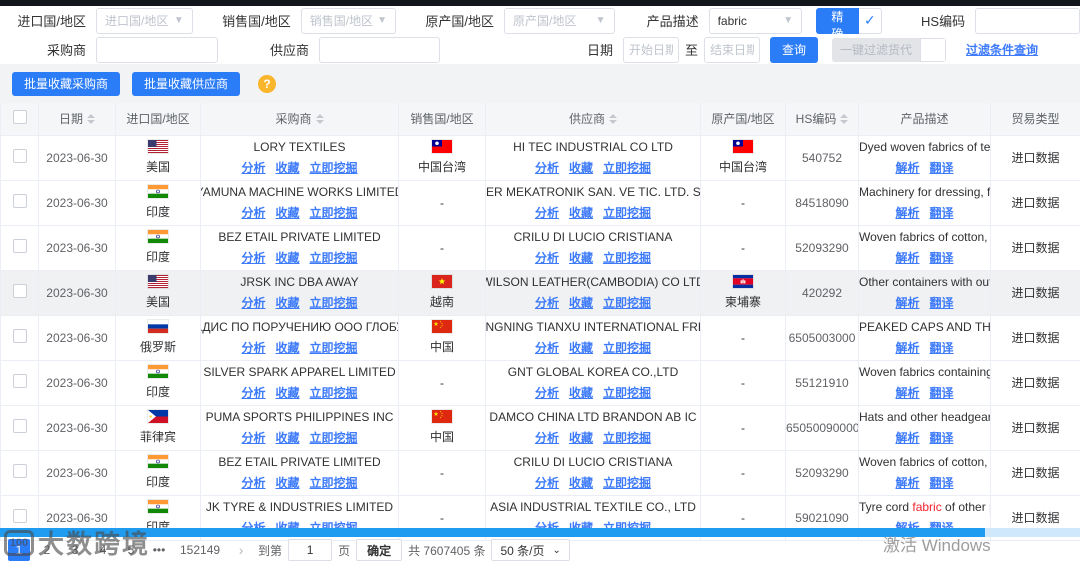  I want to click on buyer-input, so click(157, 49).